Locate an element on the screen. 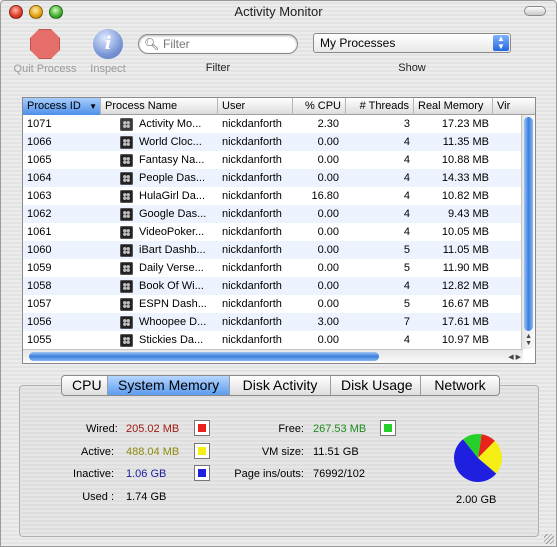 This screenshot has height=547, width=557. column-header-threads: # Threads is located at coordinates (380, 106).